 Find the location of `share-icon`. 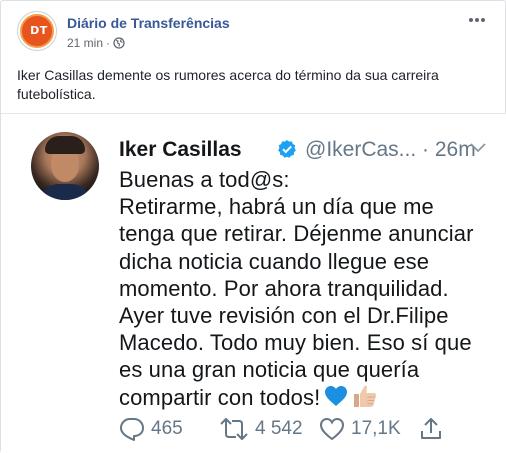

share-icon is located at coordinates (431, 429).